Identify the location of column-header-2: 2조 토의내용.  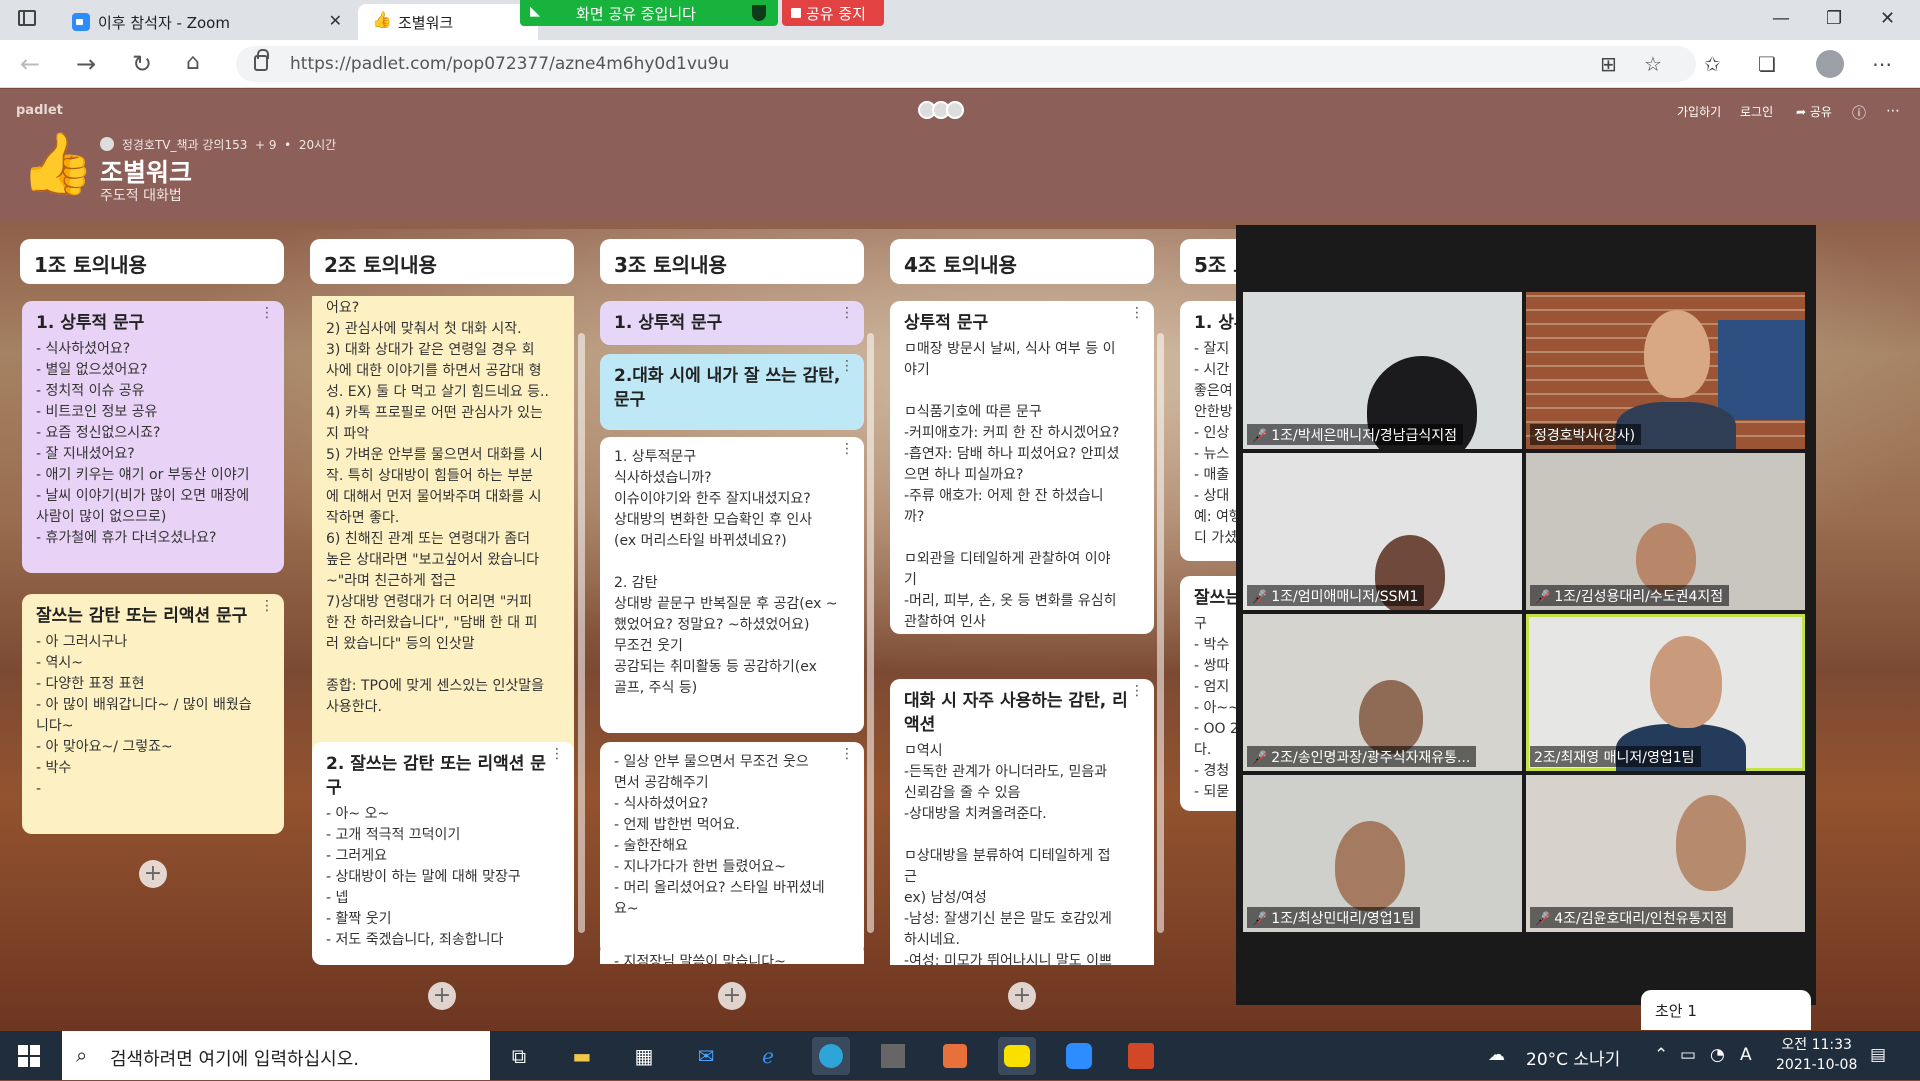
(442, 261).